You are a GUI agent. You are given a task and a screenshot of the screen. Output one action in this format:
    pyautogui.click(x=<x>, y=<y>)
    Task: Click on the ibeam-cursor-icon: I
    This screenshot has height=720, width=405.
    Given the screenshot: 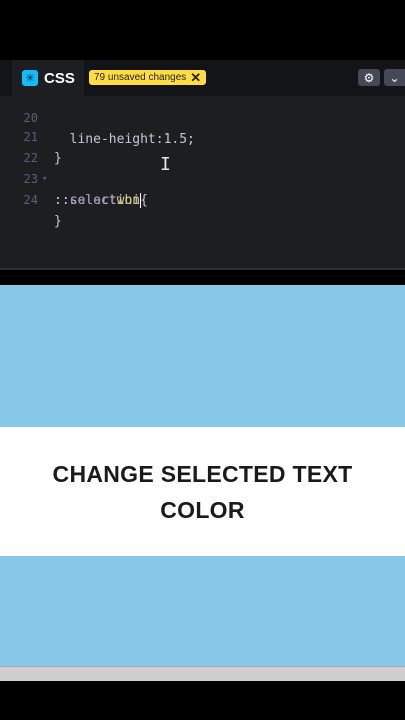 What is the action you would take?
    pyautogui.click(x=165, y=164)
    